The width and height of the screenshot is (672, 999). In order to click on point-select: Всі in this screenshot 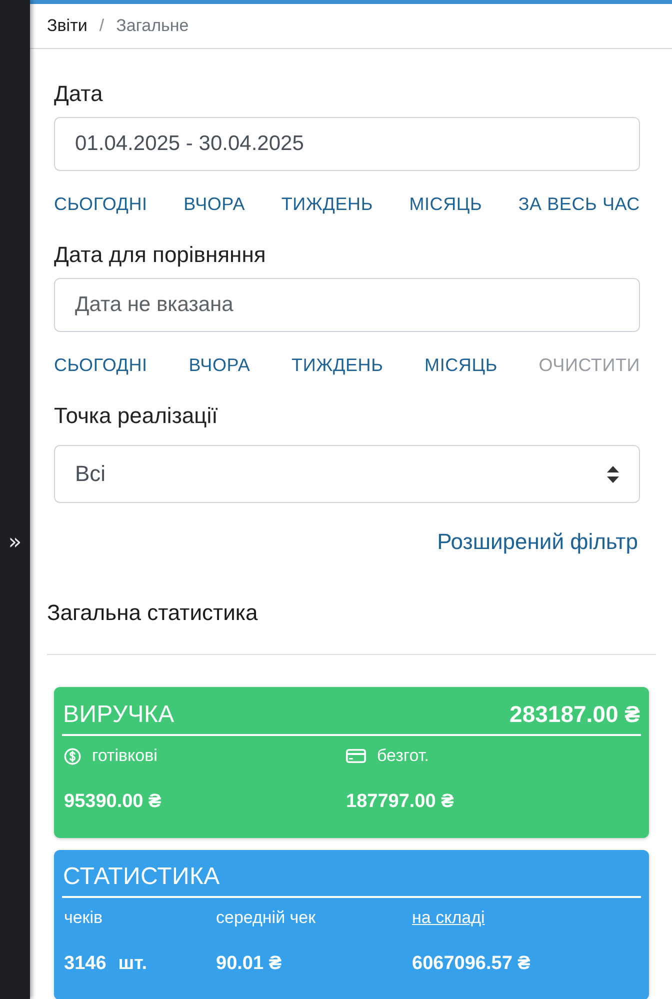, I will do `click(347, 474)`.